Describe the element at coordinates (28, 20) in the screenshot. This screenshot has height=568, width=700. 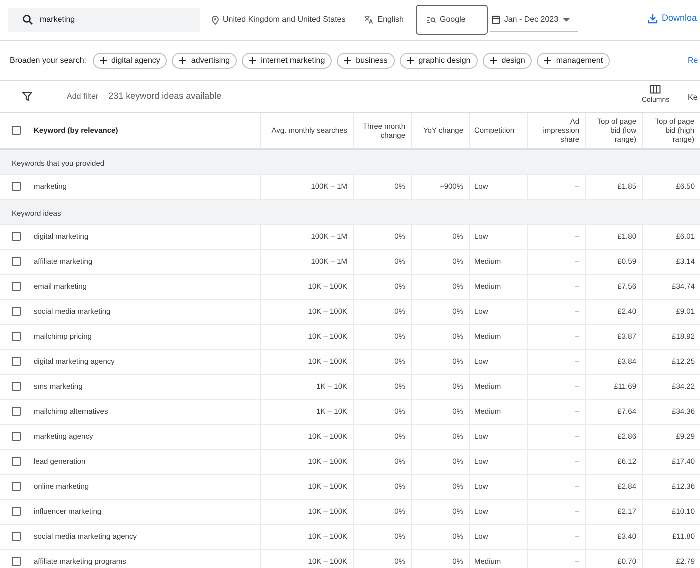
I see `search-icon` at that location.